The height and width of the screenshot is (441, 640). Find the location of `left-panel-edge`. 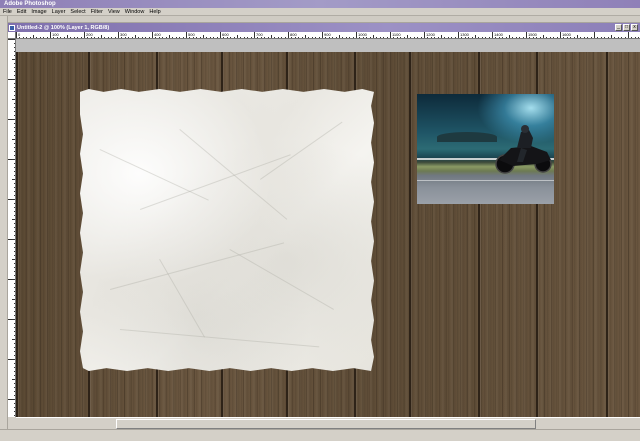

left-panel-edge is located at coordinates (4, 222).